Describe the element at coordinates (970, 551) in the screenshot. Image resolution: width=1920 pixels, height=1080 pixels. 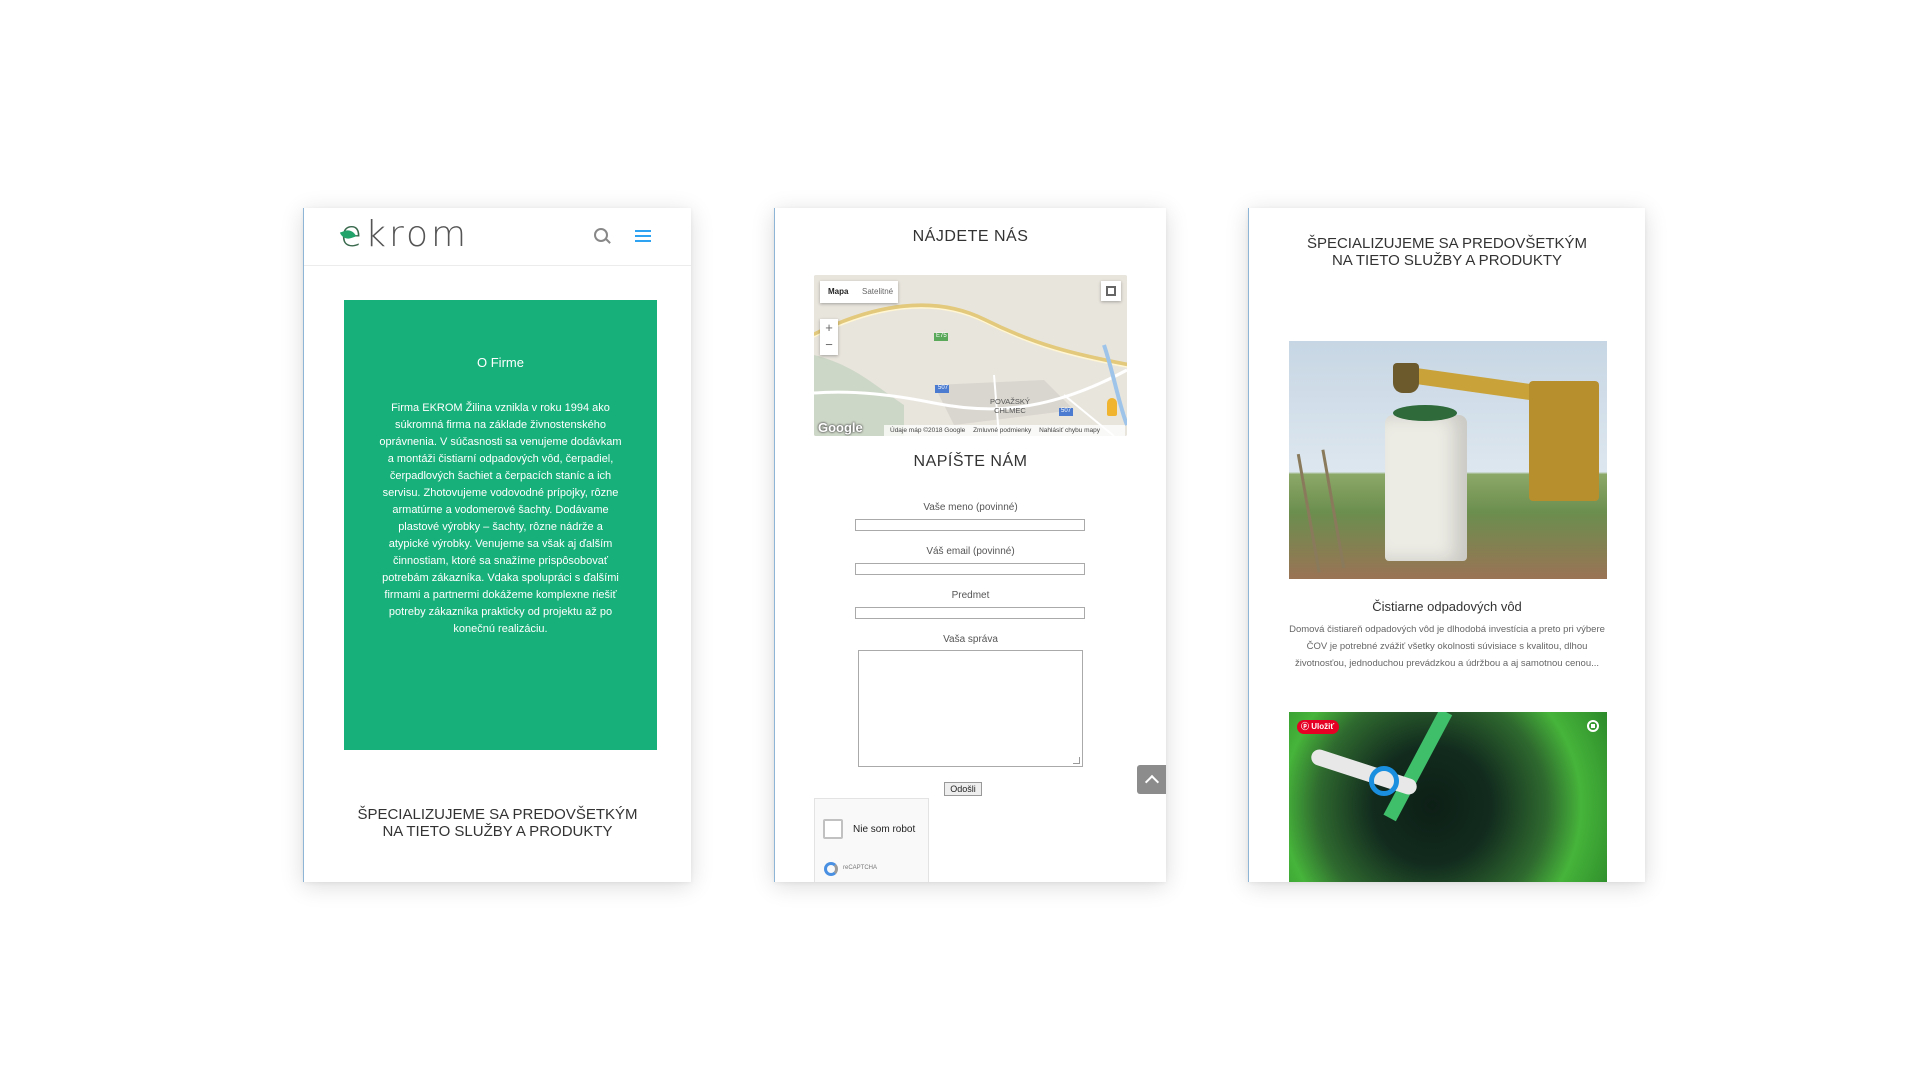
I see `email-label: Váš email (povinné)` at that location.